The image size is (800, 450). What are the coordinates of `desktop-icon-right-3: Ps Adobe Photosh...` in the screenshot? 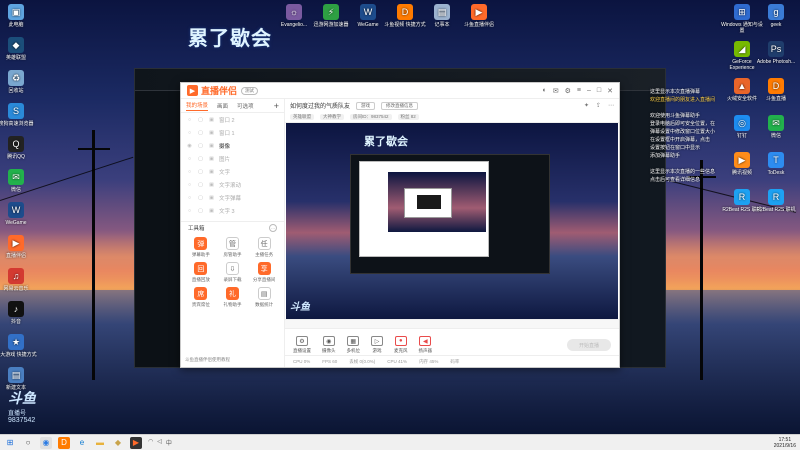 It's located at (776, 53).